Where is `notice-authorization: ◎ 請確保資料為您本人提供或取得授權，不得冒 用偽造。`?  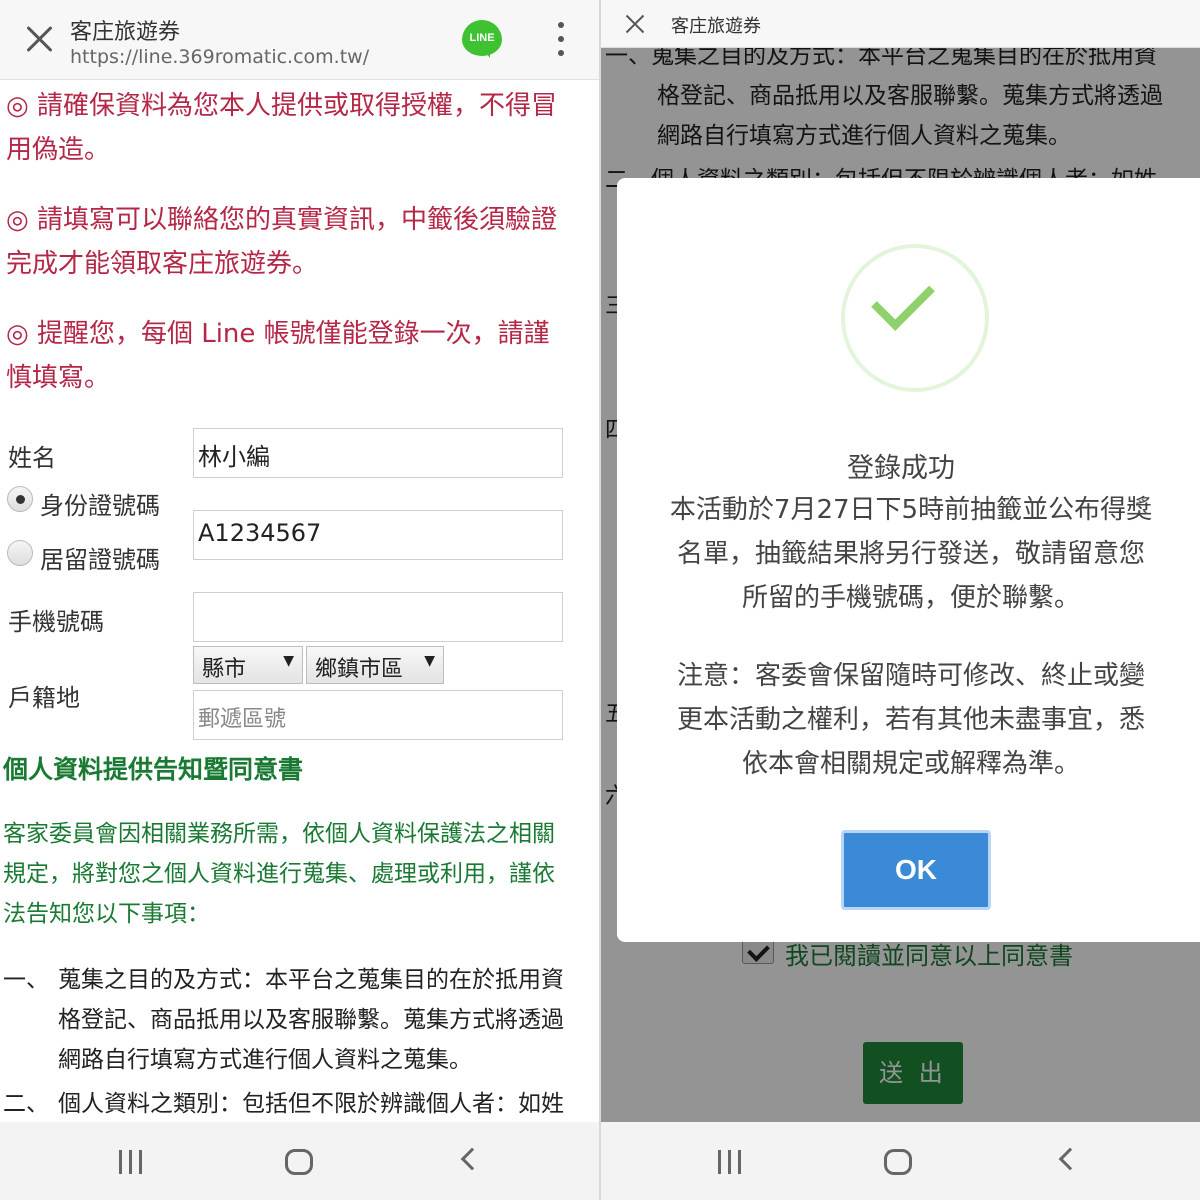
notice-authorization: ◎ 請確保資料為您本人提供或取得授權，不得冒 用偽造。 is located at coordinates (281, 128).